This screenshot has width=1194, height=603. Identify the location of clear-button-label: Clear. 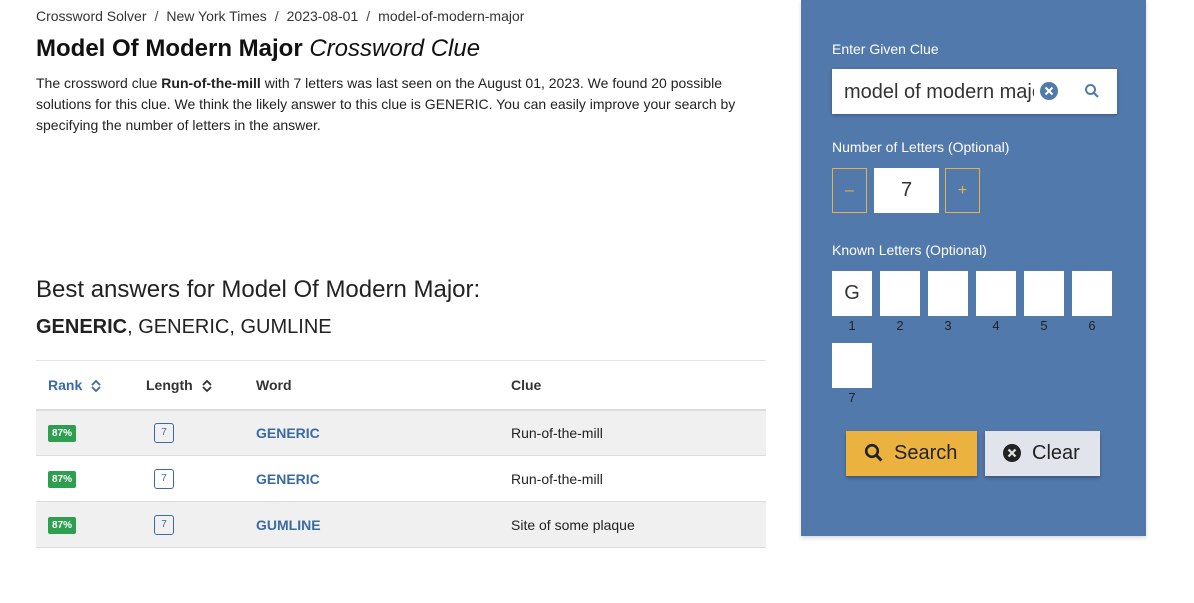
(1056, 453).